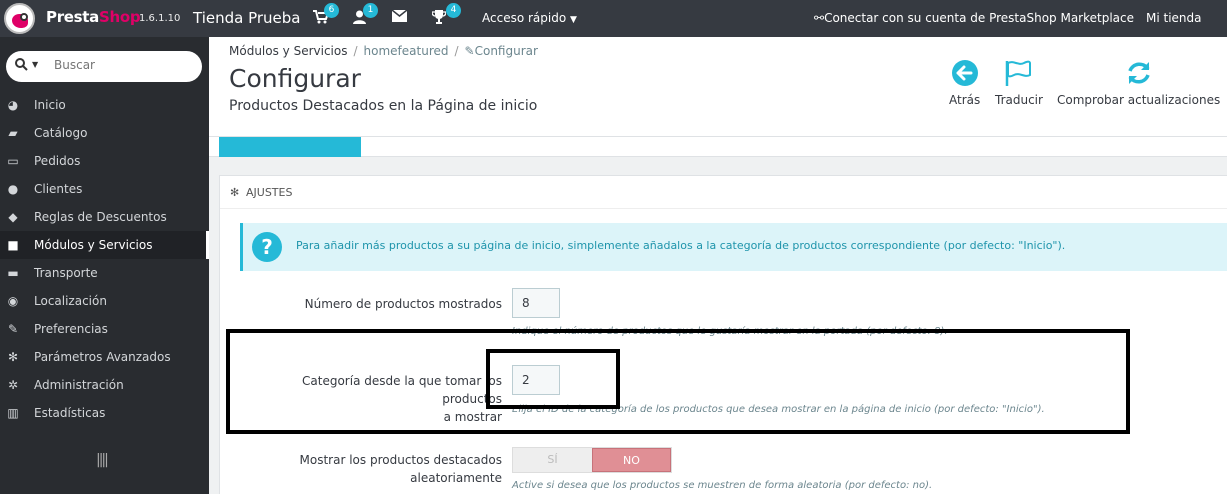 Image resolution: width=1227 pixels, height=494 pixels. Describe the element at coordinates (104, 357) in the screenshot. I see `sidebar-item-parametros: ✻ Parámetros Avanzados` at that location.